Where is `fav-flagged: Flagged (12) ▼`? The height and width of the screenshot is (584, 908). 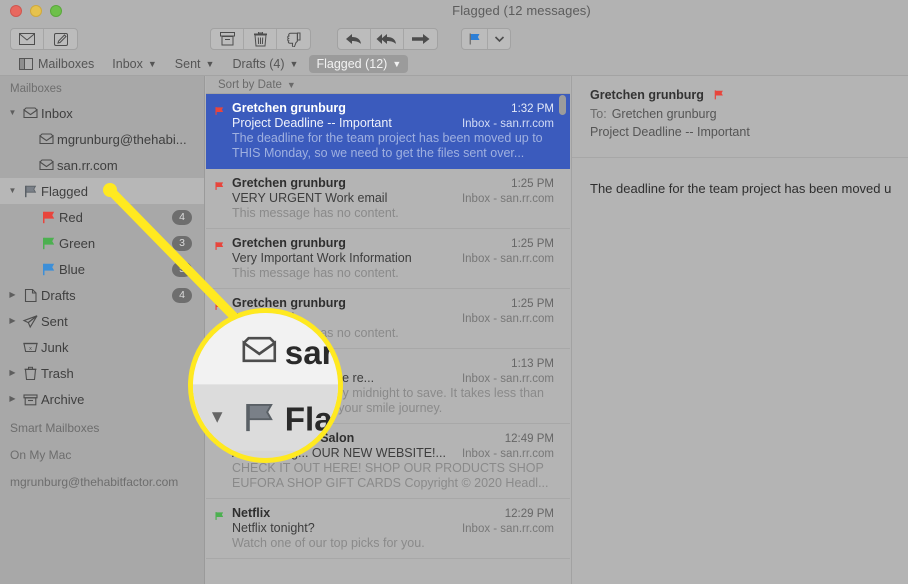 fav-flagged: Flagged (12) ▼ is located at coordinates (359, 63).